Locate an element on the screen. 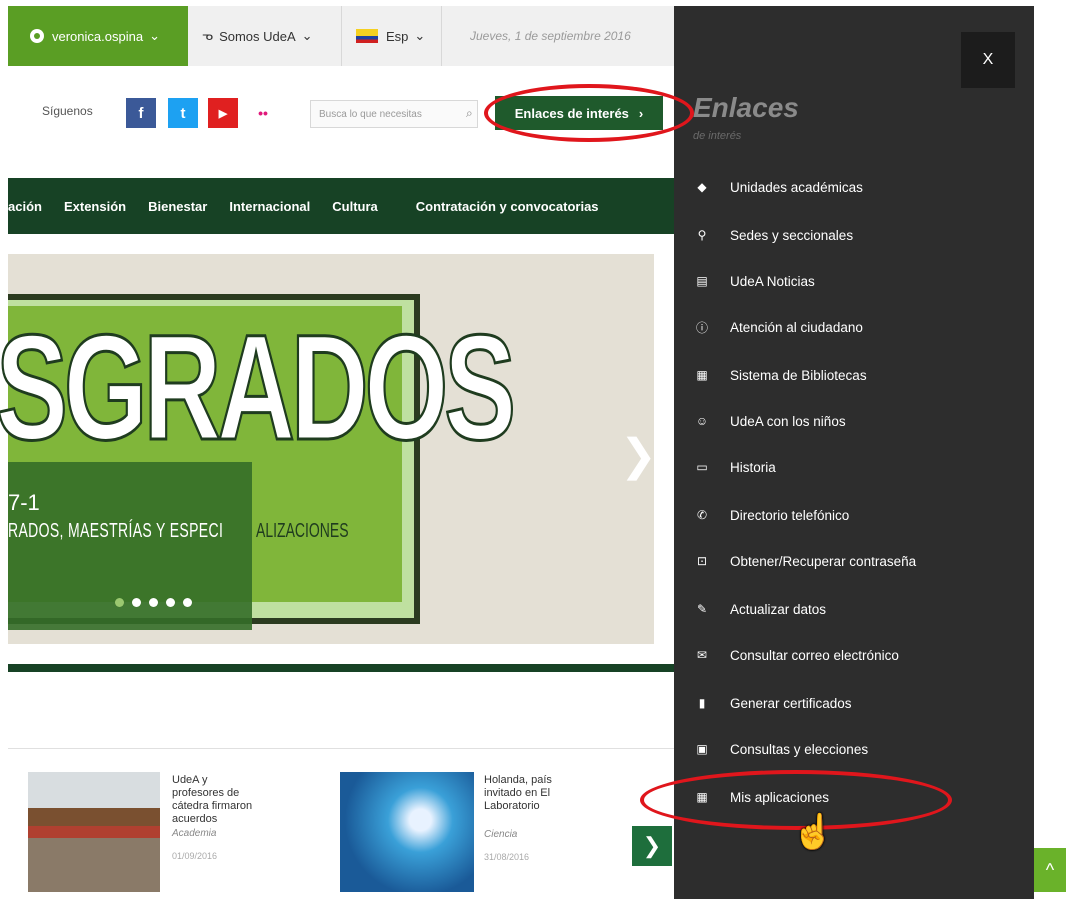 The image size is (1066, 899). ballot-icon: ▣ is located at coordinates (702, 749).